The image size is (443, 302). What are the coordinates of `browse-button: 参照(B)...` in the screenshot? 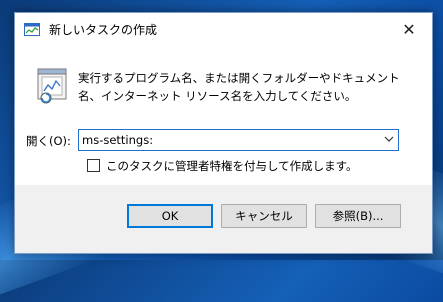 It's located at (358, 216).